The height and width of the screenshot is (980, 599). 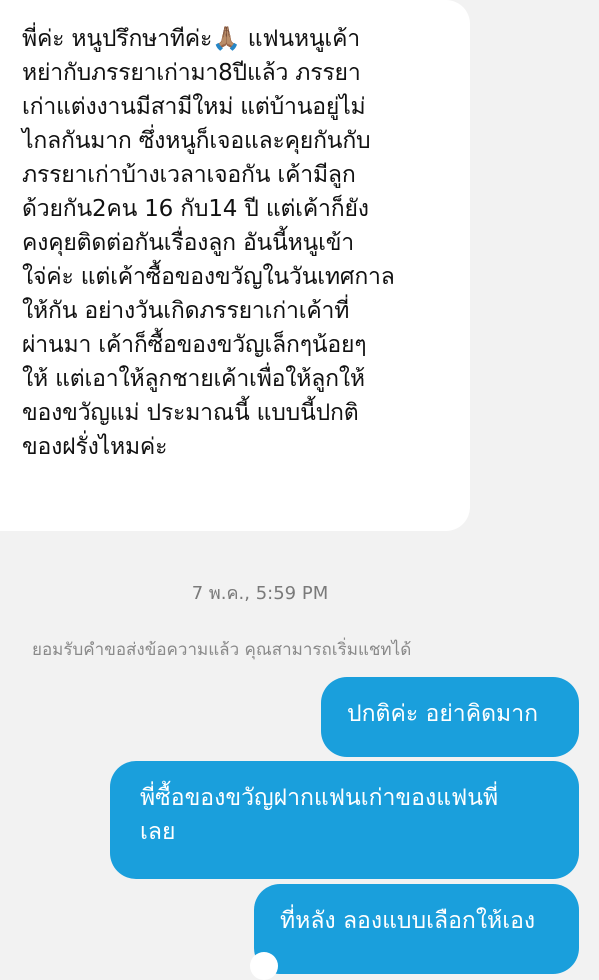 I want to click on reaction-avatar-icon, so click(x=264, y=966).